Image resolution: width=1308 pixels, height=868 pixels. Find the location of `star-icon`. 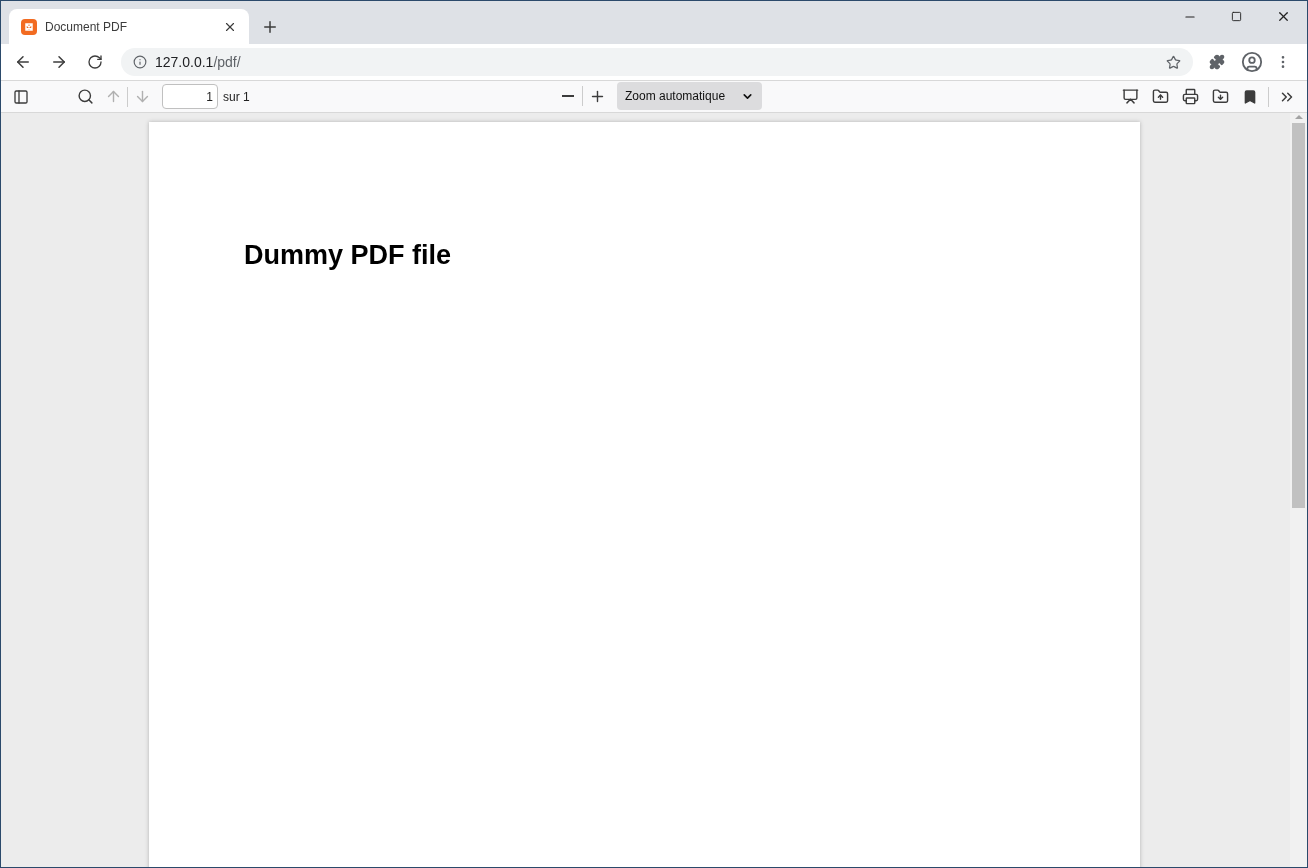

star-icon is located at coordinates (1173, 62).